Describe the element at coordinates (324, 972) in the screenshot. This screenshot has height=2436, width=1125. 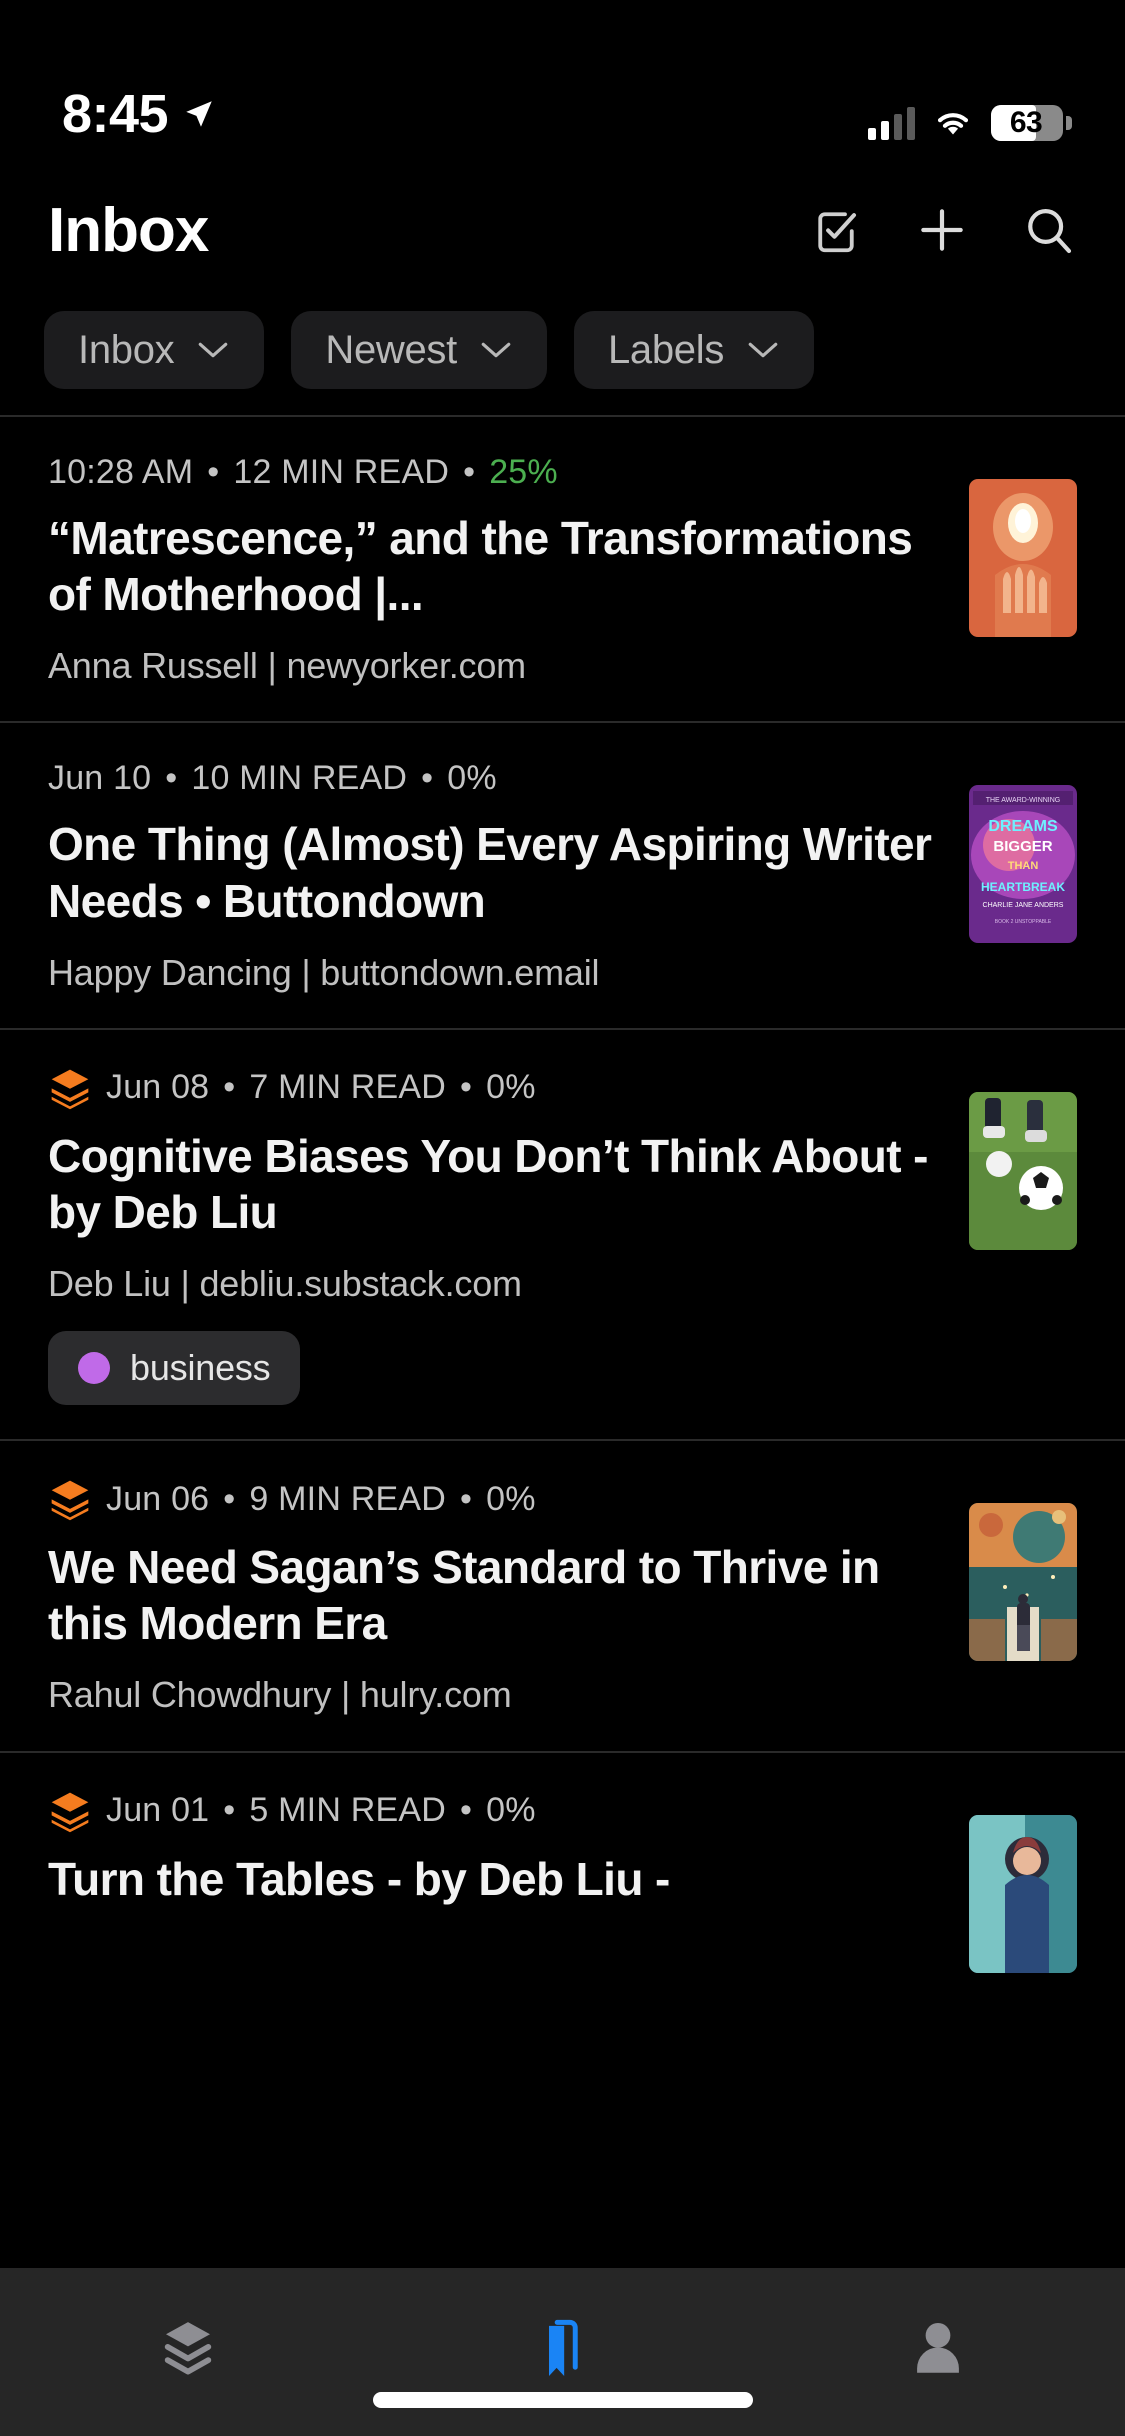
I see `article-byline: Happy Dancing | buttondown.email` at that location.